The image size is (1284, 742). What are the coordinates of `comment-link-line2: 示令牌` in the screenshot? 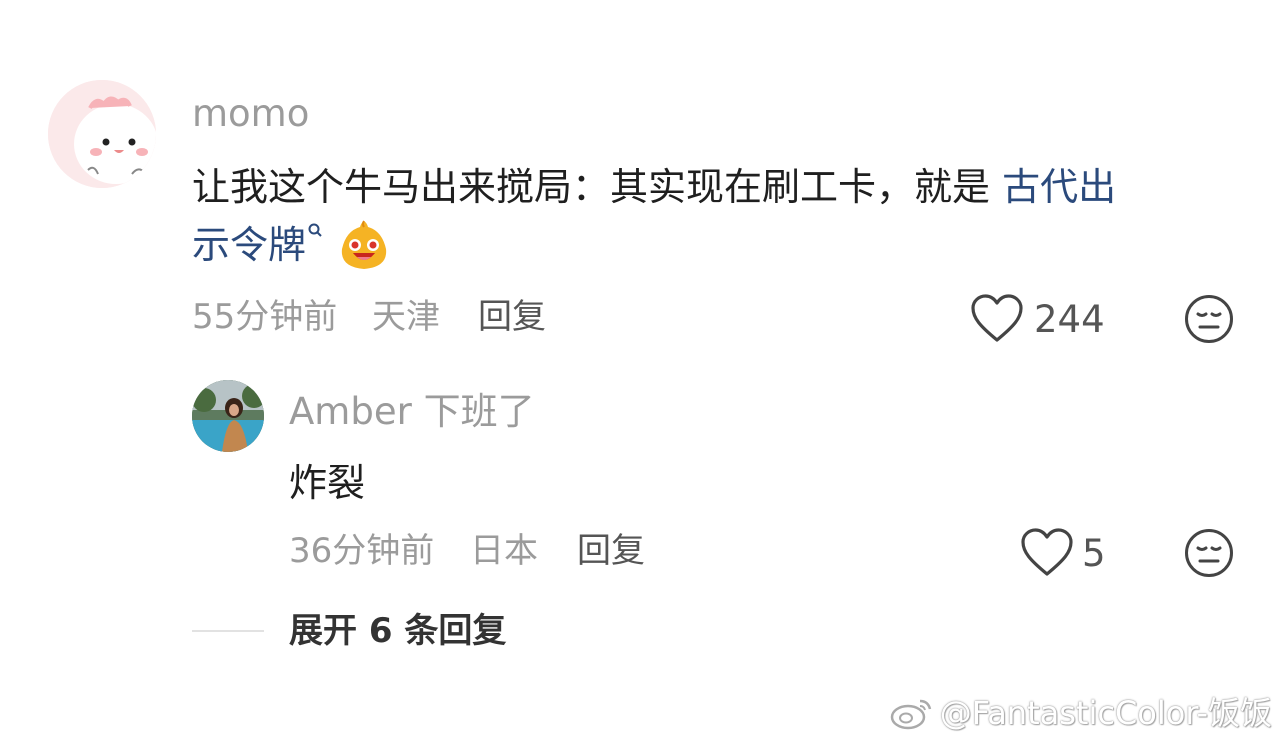 It's located at (249, 245).